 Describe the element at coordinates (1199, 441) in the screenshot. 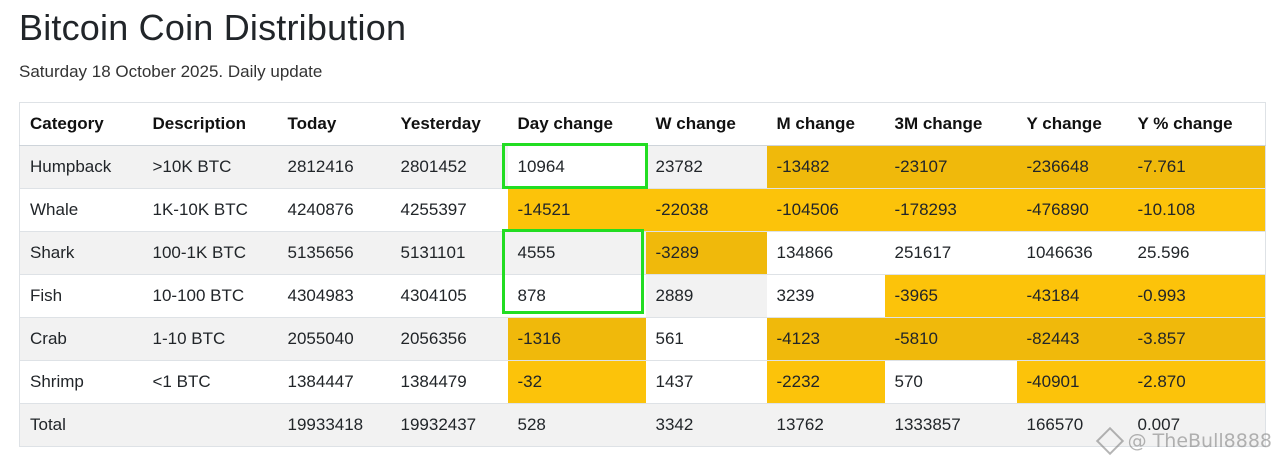

I see `watermark-text: @ TheBull8888` at that location.